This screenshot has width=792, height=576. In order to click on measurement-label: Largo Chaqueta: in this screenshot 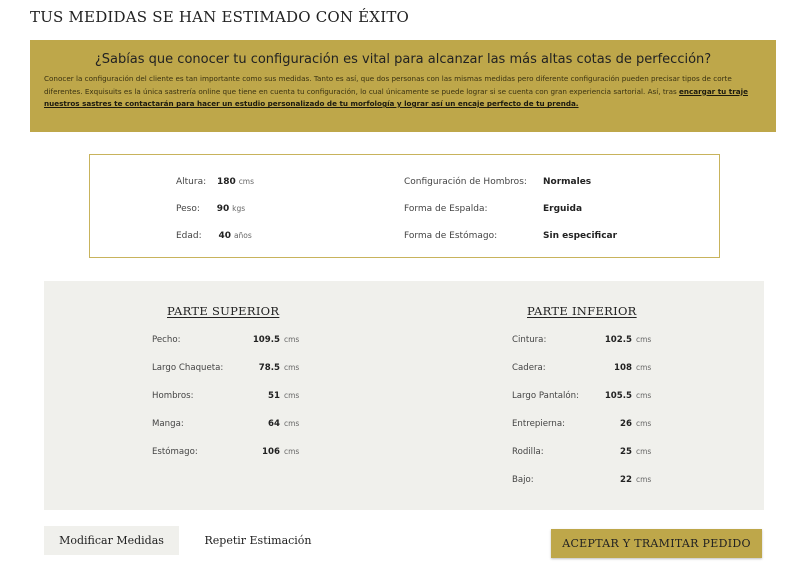, I will do `click(188, 368)`.